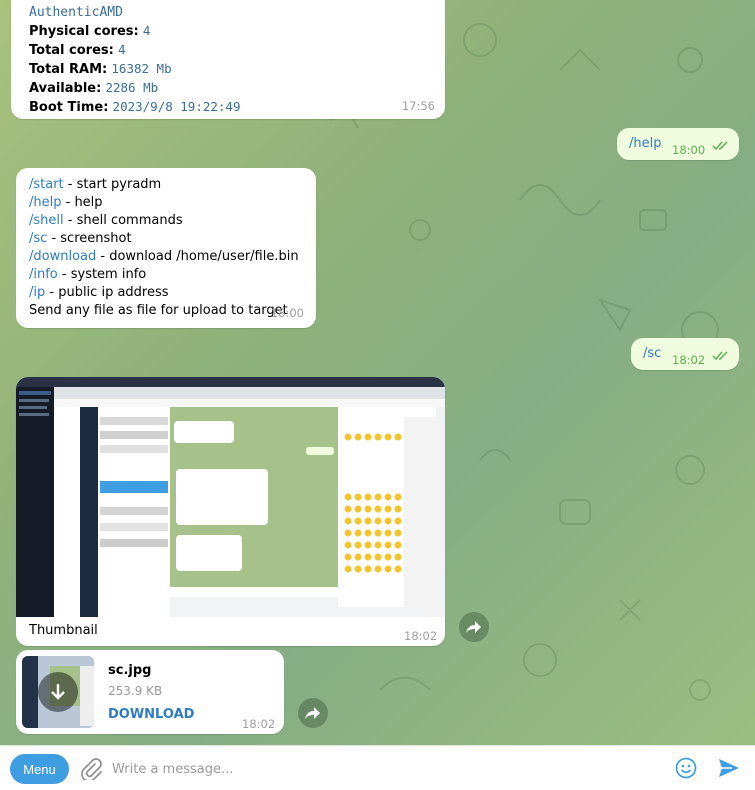 Image resolution: width=755 pixels, height=790 pixels. I want to click on sysinfo-label: Available:, so click(65, 88).